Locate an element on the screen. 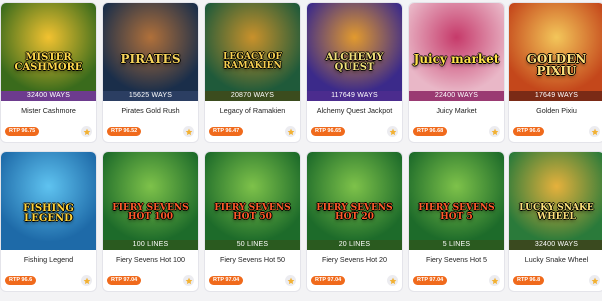 This screenshot has height=301, width=602. game-thumbnail: FIERY SEVENS HOT 100 100 LINES is located at coordinates (150, 201).